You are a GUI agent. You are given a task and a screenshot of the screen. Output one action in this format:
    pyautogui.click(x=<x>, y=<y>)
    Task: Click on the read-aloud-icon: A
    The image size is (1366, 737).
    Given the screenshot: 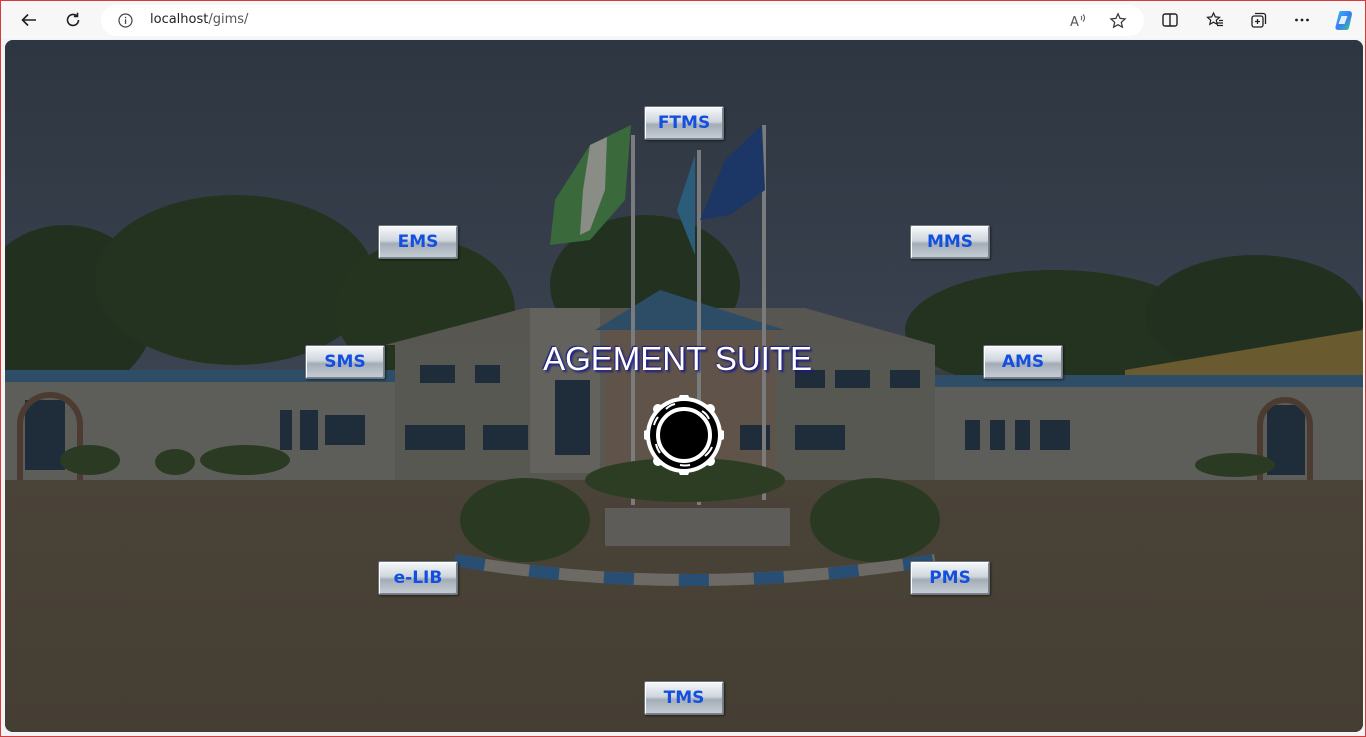 What is the action you would take?
    pyautogui.click(x=1078, y=21)
    